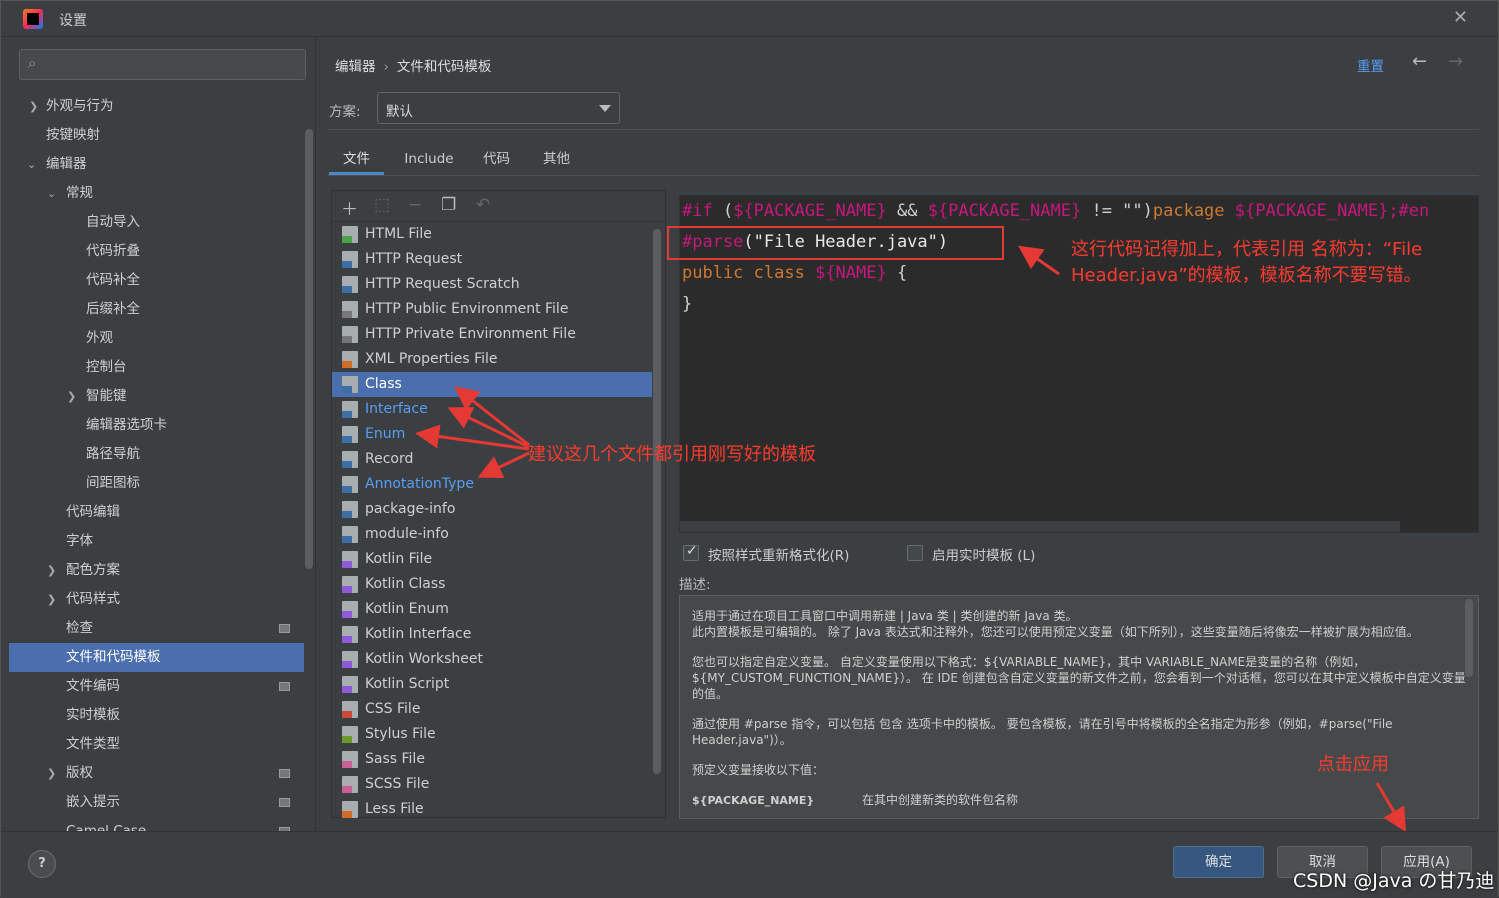  What do you see at coordinates (1455, 61) in the screenshot?
I see `forward-arrow-icon: →` at bounding box center [1455, 61].